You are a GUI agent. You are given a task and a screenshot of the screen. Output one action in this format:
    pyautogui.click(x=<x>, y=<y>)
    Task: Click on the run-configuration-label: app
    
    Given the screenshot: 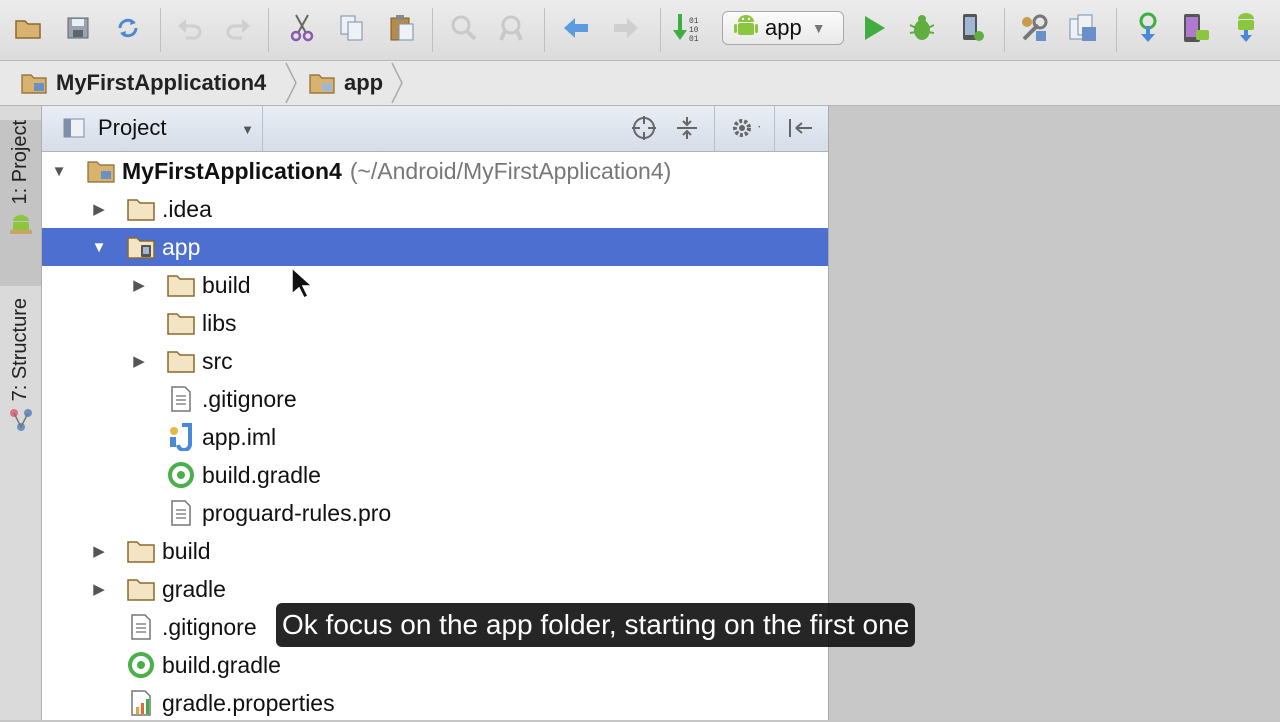 What is the action you would take?
    pyautogui.click(x=783, y=27)
    